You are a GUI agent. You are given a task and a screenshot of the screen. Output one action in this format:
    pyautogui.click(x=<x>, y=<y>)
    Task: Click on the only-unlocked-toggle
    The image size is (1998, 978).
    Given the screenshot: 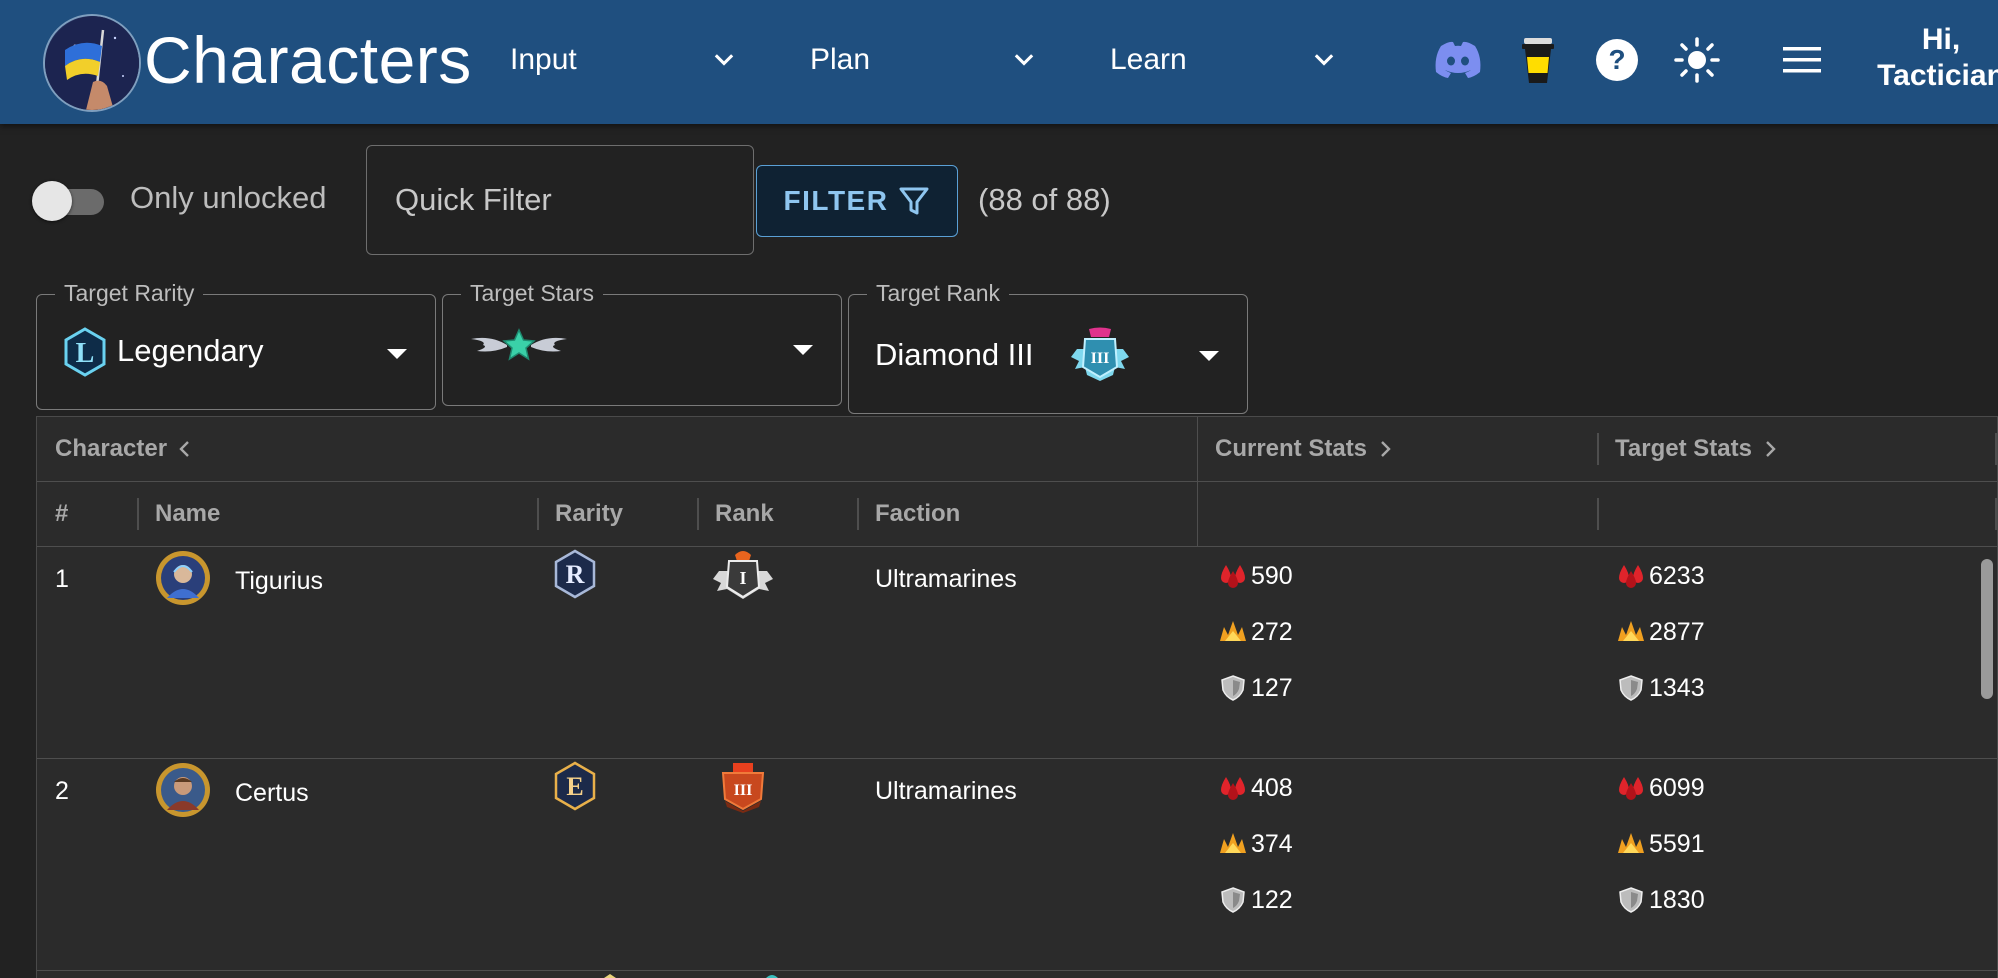 What is the action you would take?
    pyautogui.click(x=69, y=201)
    